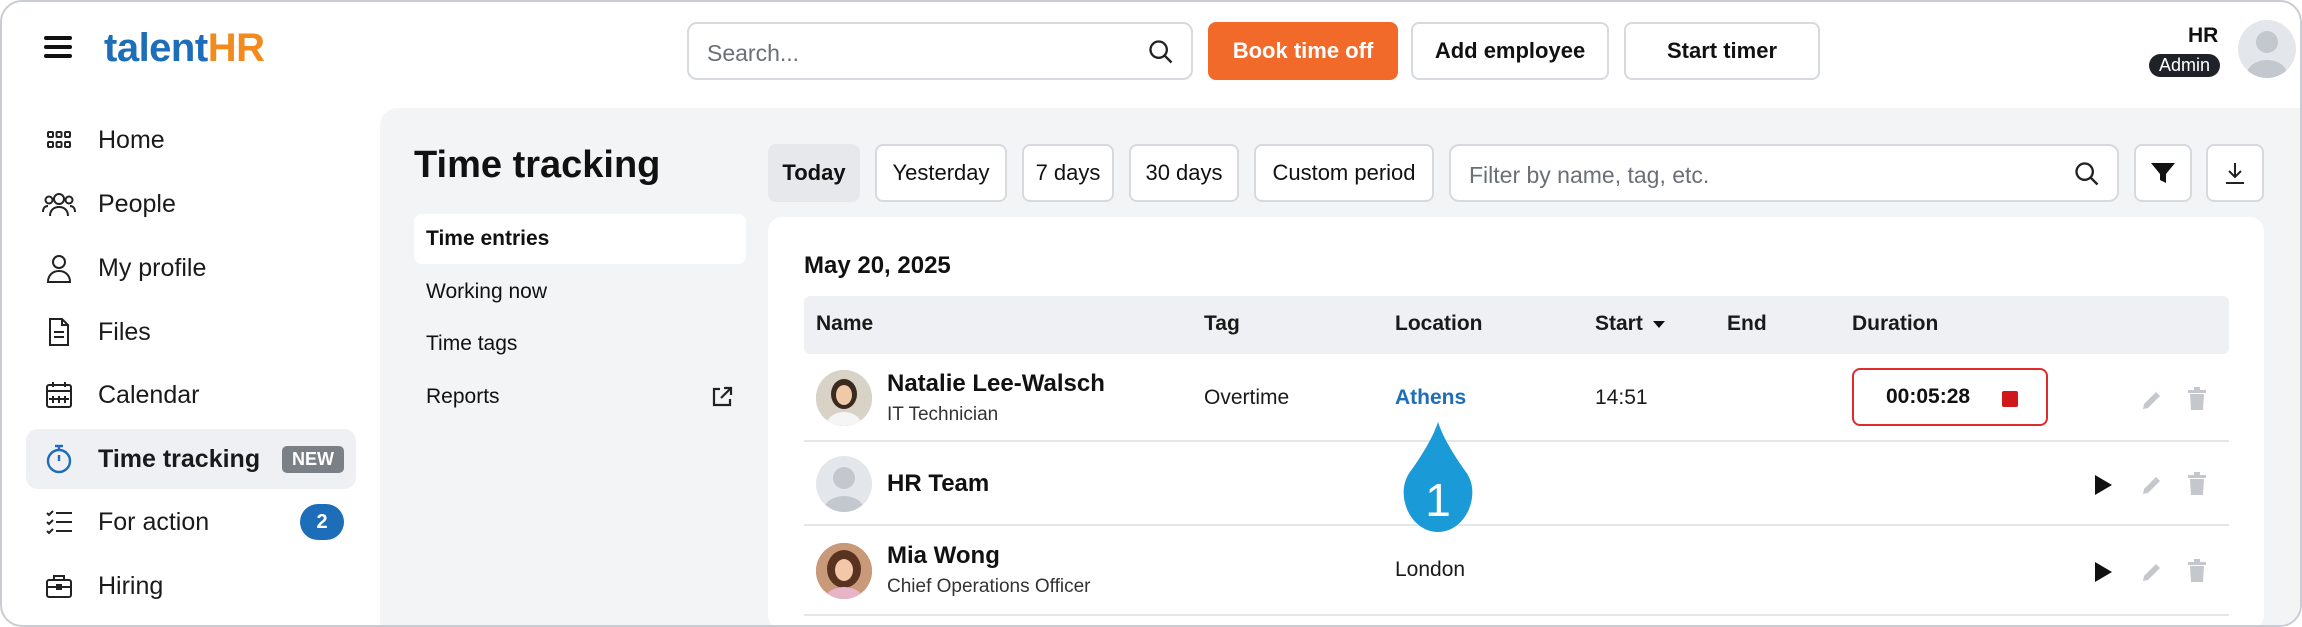  Describe the element at coordinates (2203, 35) in the screenshot. I see `user-initials: HR` at that location.